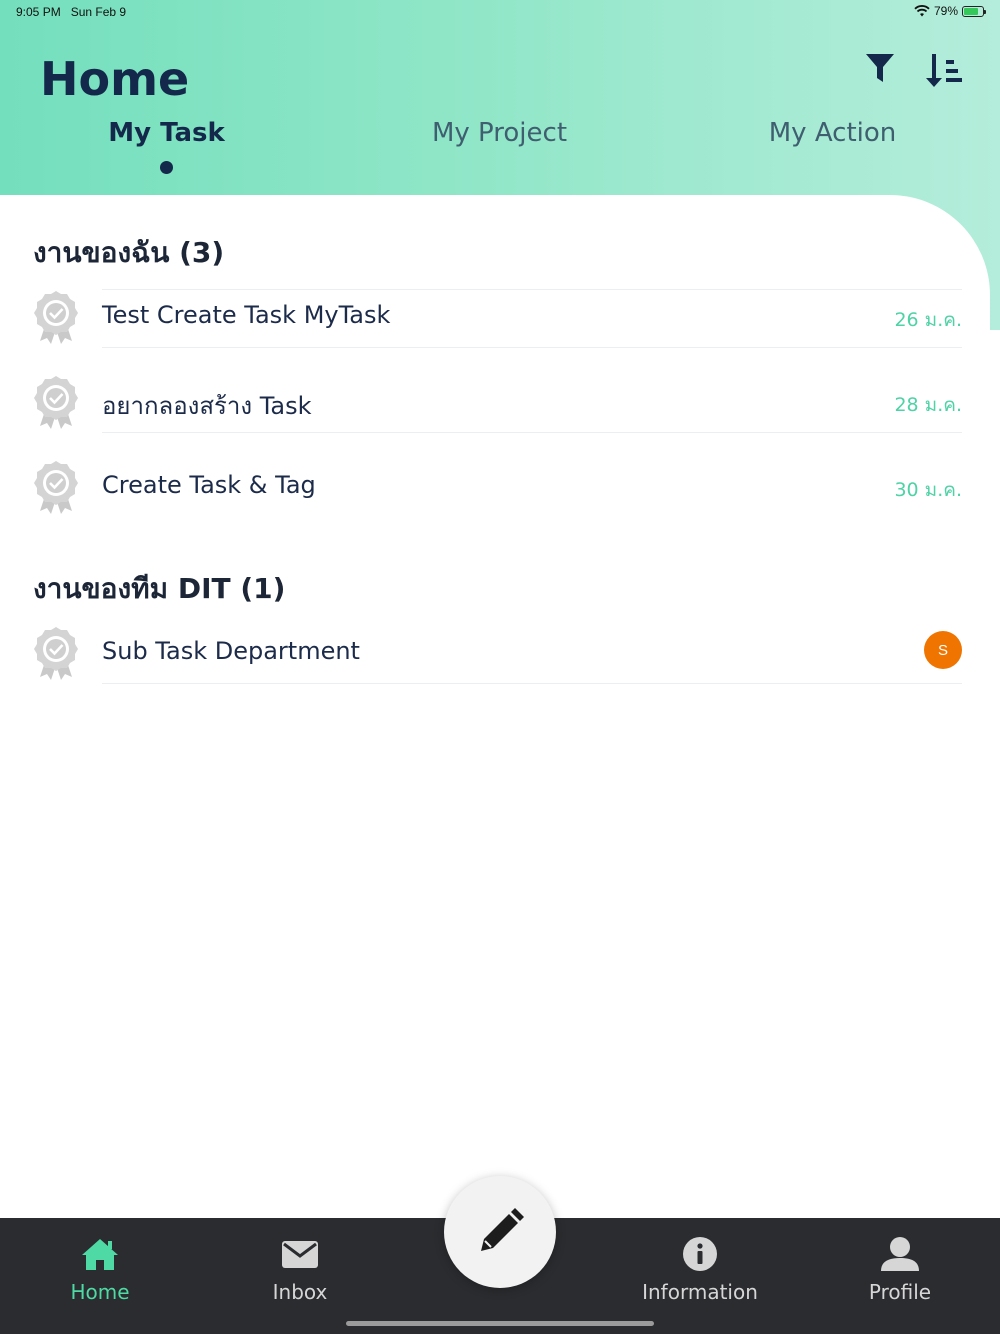 This screenshot has width=1000, height=1334. I want to click on battery-fill, so click(971, 11).